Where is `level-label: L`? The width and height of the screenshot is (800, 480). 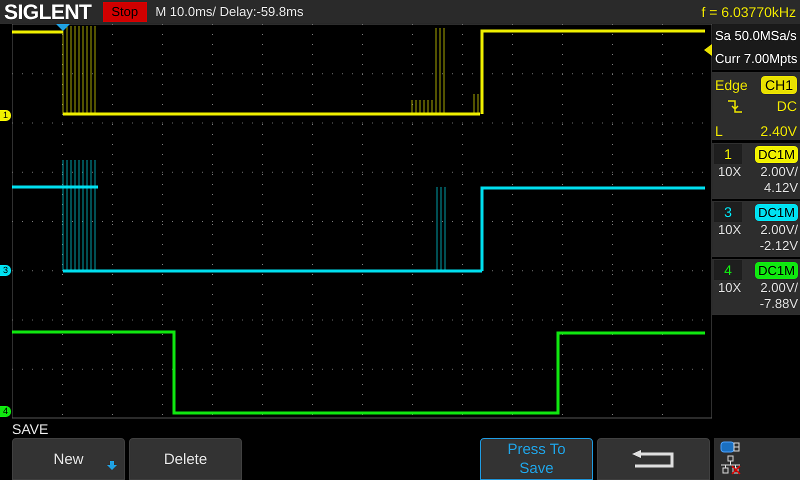 level-label: L is located at coordinates (719, 131).